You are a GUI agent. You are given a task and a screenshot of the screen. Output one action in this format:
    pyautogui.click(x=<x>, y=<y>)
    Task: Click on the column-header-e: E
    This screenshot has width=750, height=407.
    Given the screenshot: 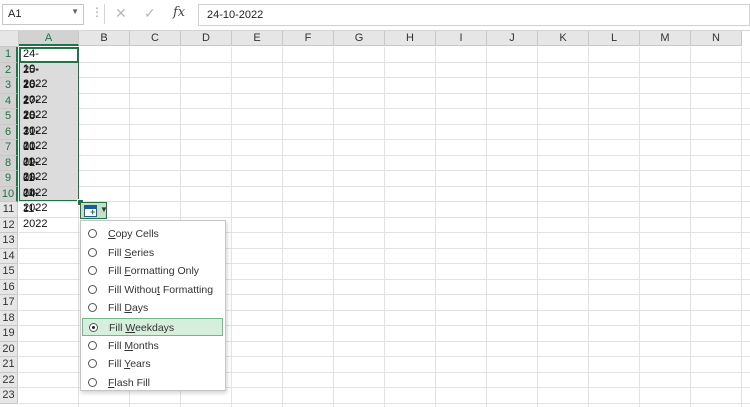 What is the action you would take?
    pyautogui.click(x=257, y=38)
    